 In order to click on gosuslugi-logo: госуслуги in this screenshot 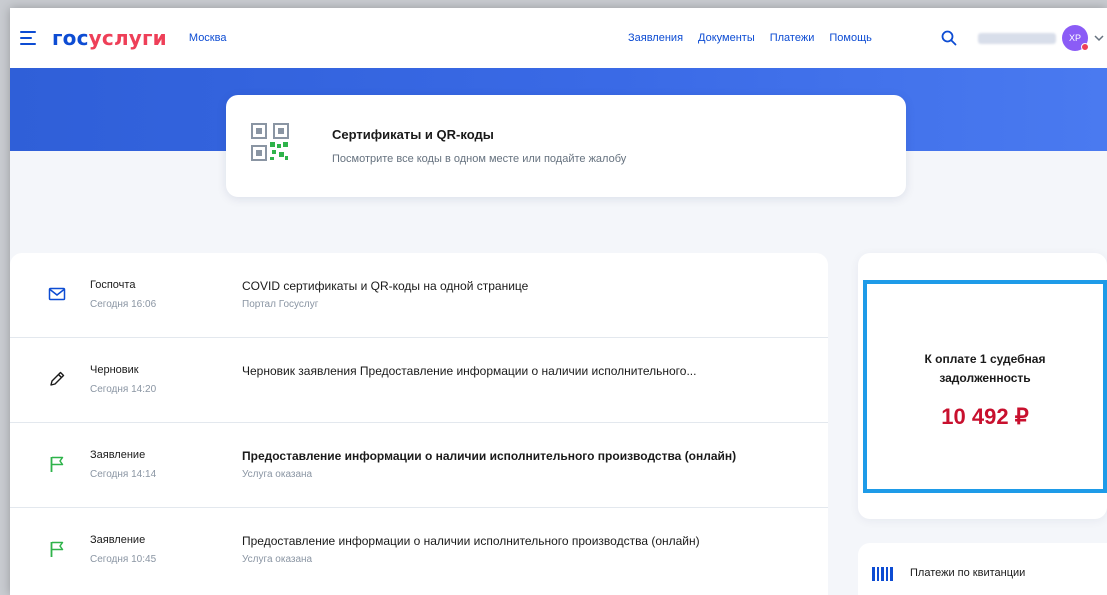, I will do `click(109, 38)`.